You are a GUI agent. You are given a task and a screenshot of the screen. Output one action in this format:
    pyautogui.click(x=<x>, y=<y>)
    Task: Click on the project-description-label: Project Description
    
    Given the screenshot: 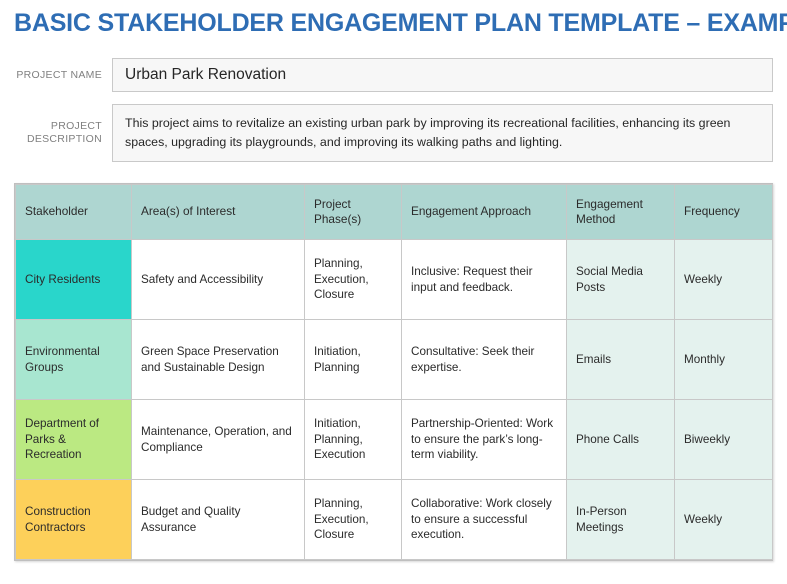 What is the action you would take?
    pyautogui.click(x=64, y=132)
    